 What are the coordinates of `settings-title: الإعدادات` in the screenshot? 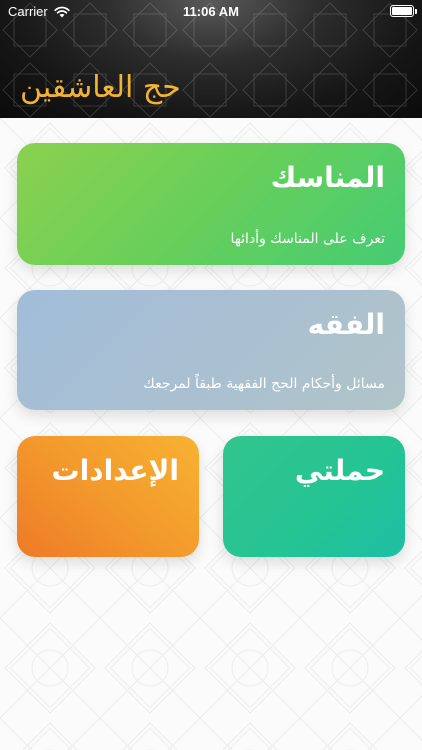 It's located at (115, 470).